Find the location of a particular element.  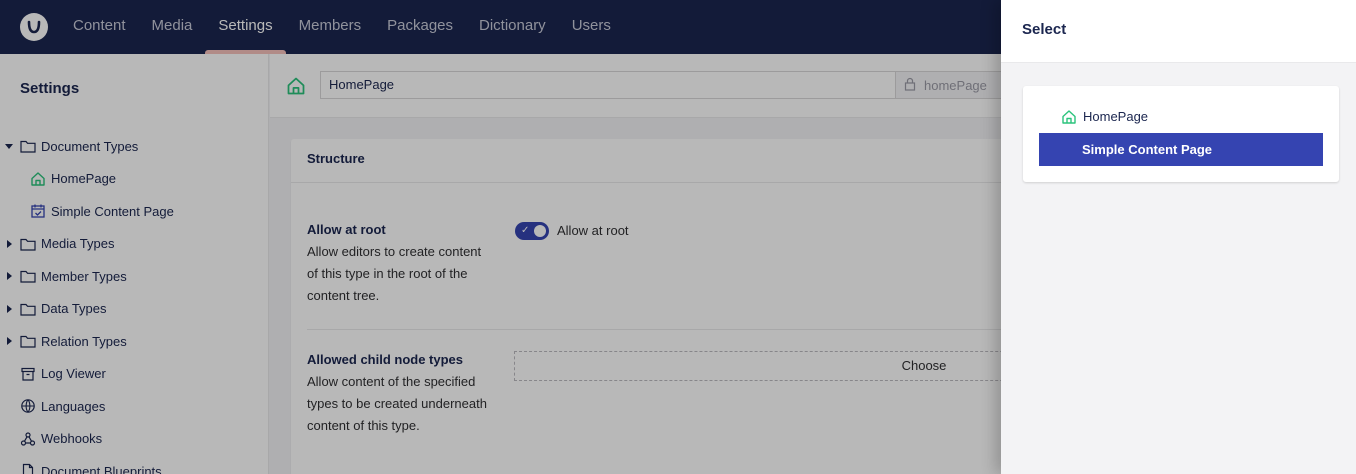

home-icon is located at coordinates (1069, 117).